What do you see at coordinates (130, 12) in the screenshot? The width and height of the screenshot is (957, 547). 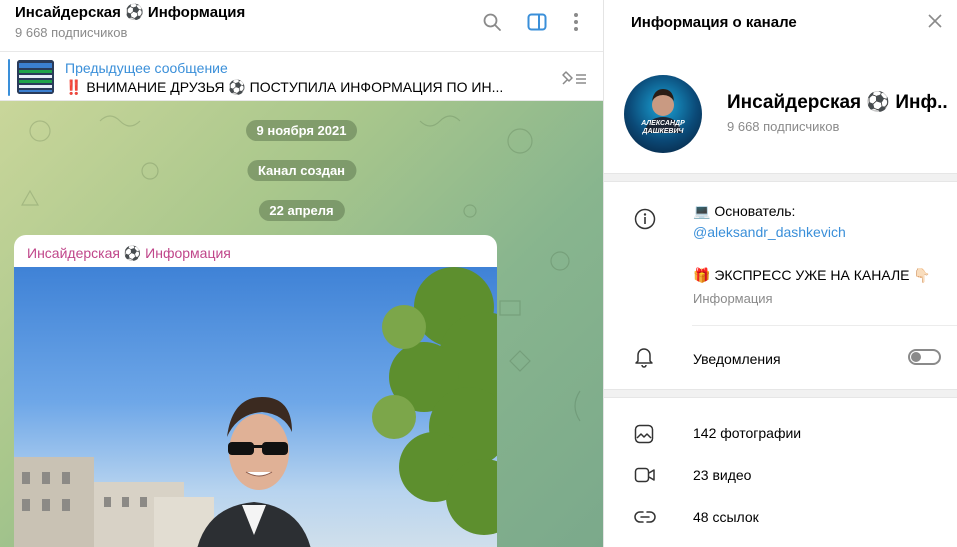 I see `chat-title: Инсайдерская ⚽ Информация` at bounding box center [130, 12].